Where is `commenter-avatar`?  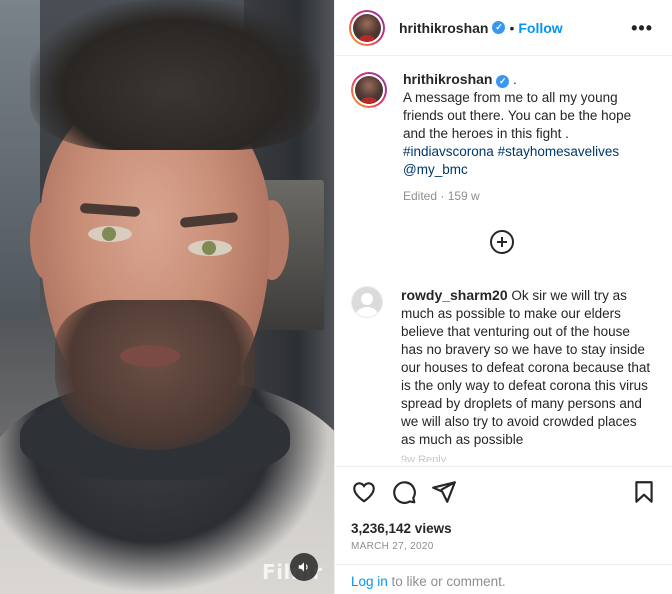 commenter-avatar is located at coordinates (367, 302).